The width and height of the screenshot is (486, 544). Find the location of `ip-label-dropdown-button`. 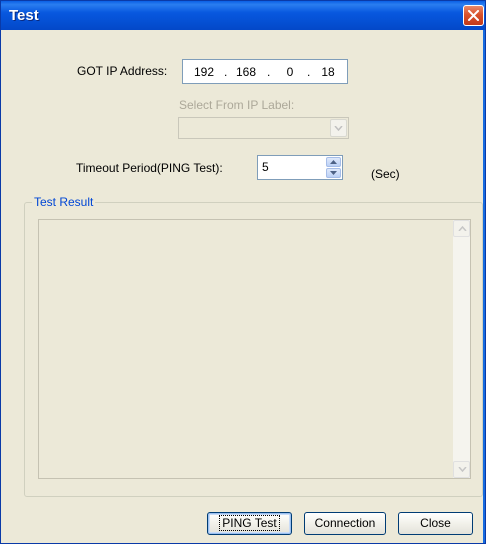

ip-label-dropdown-button is located at coordinates (338, 128).